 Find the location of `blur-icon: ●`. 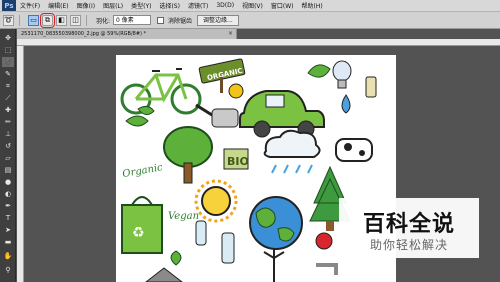

blur-icon: ● is located at coordinates (8, 182).